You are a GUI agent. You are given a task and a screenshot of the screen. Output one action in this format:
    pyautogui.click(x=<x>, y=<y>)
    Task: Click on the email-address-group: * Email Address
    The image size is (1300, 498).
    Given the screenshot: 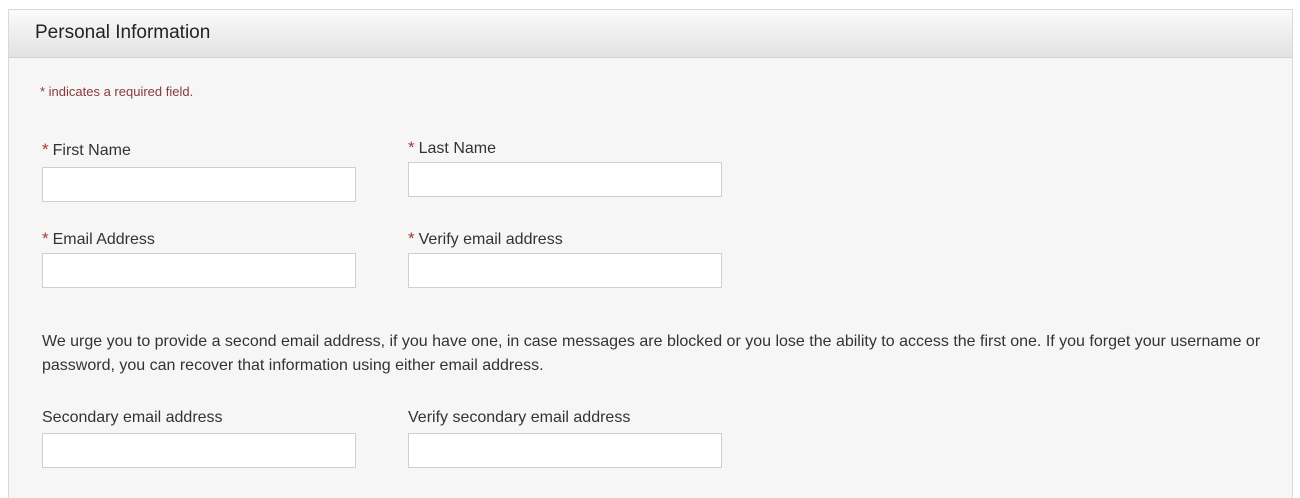 What is the action you would take?
    pyautogui.click(x=98, y=239)
    